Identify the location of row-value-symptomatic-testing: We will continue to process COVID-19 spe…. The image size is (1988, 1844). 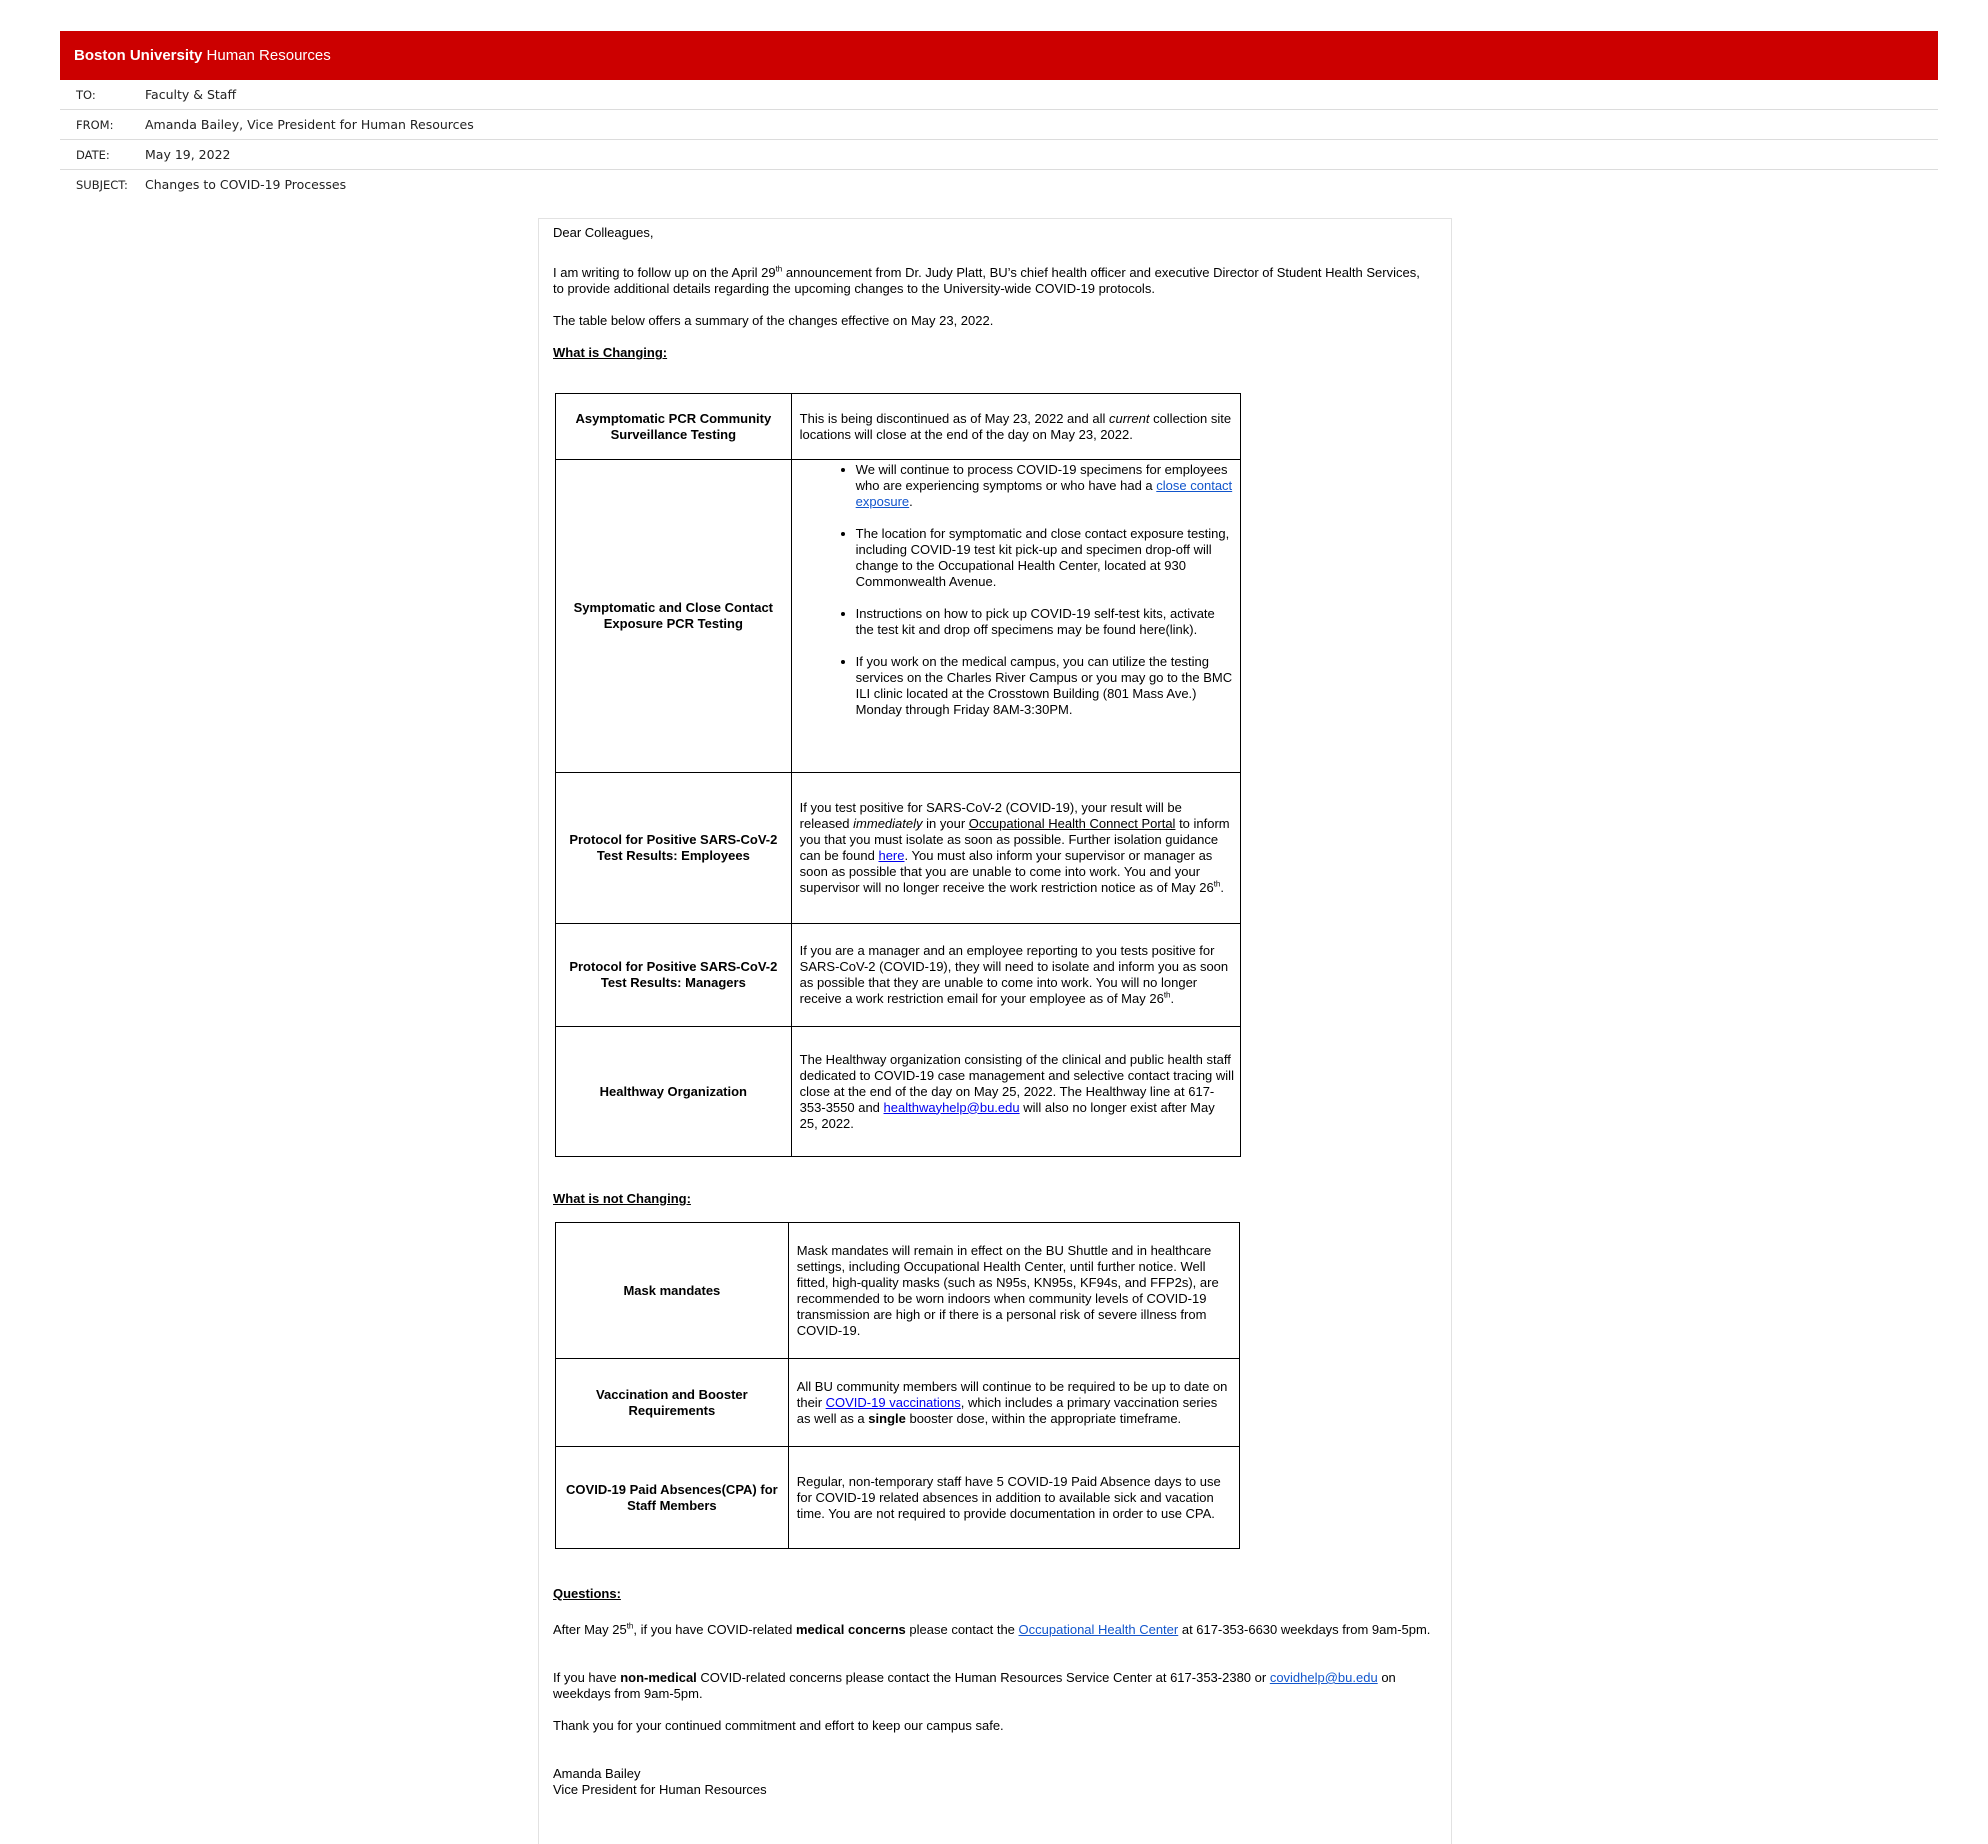
(1016, 616).